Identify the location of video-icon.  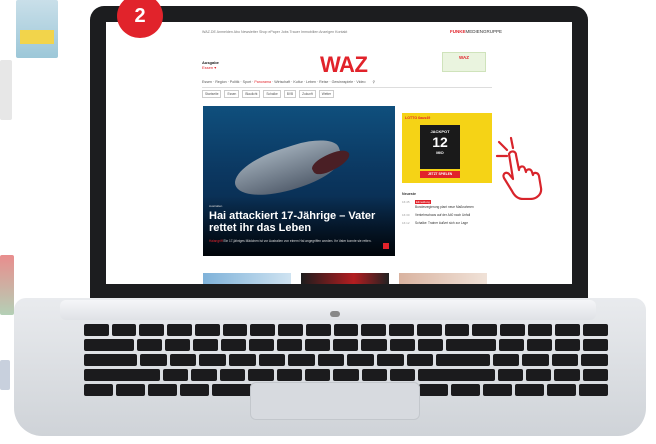
(386, 246).